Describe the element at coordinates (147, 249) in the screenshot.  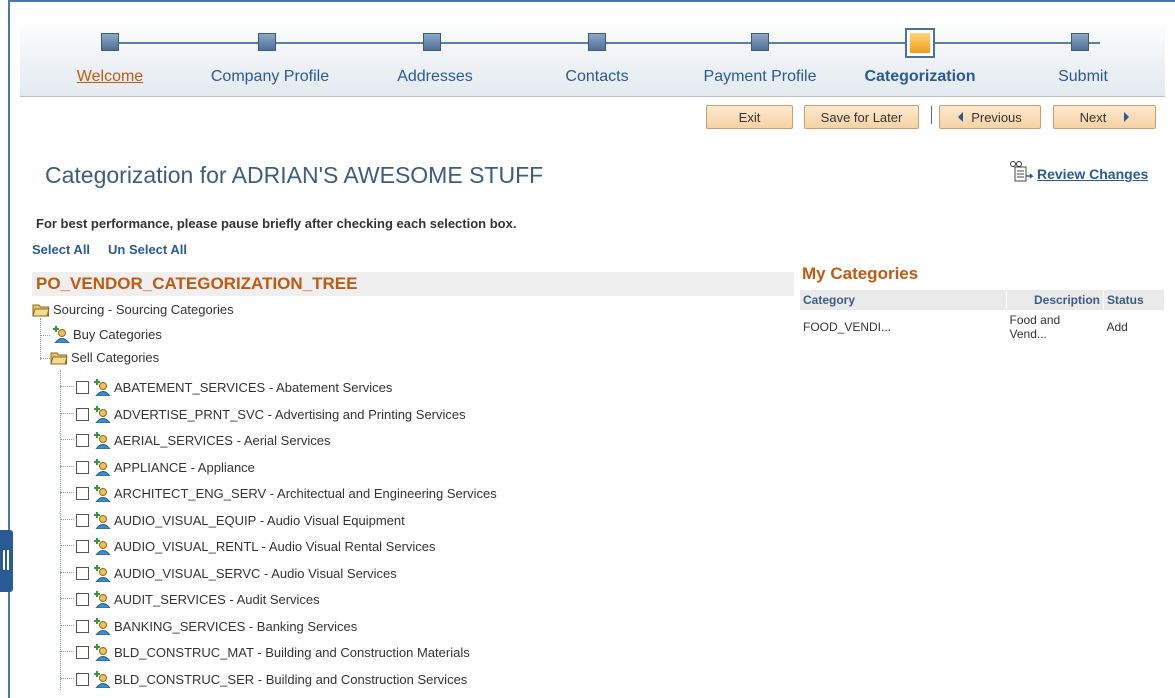
I see `unselect-all-link: Un Select All` at that location.